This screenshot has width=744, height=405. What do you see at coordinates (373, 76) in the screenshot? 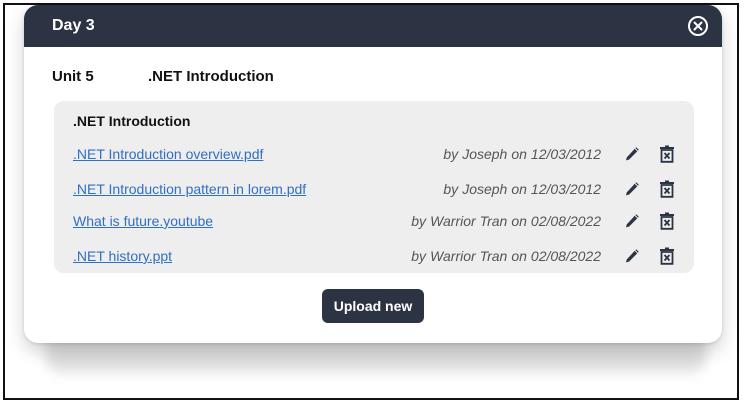
I see `unit-header: Unit 5 .NET Introduction` at bounding box center [373, 76].